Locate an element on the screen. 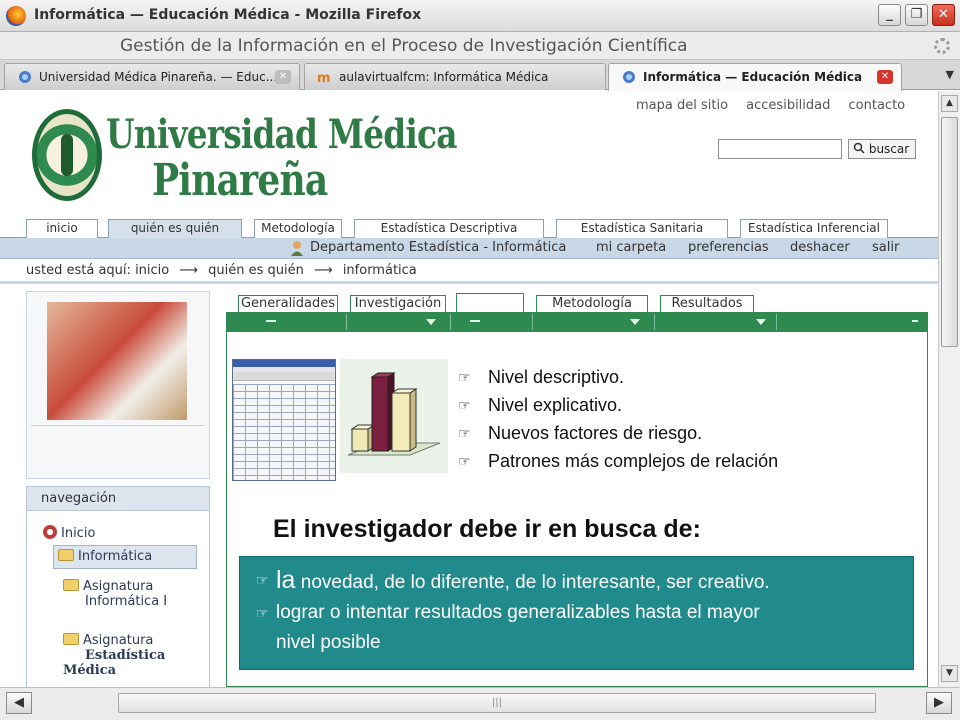 Image resolution: width=960 pixels, height=720 pixels. scroll-up-icon: ▲ is located at coordinates (949, 103).